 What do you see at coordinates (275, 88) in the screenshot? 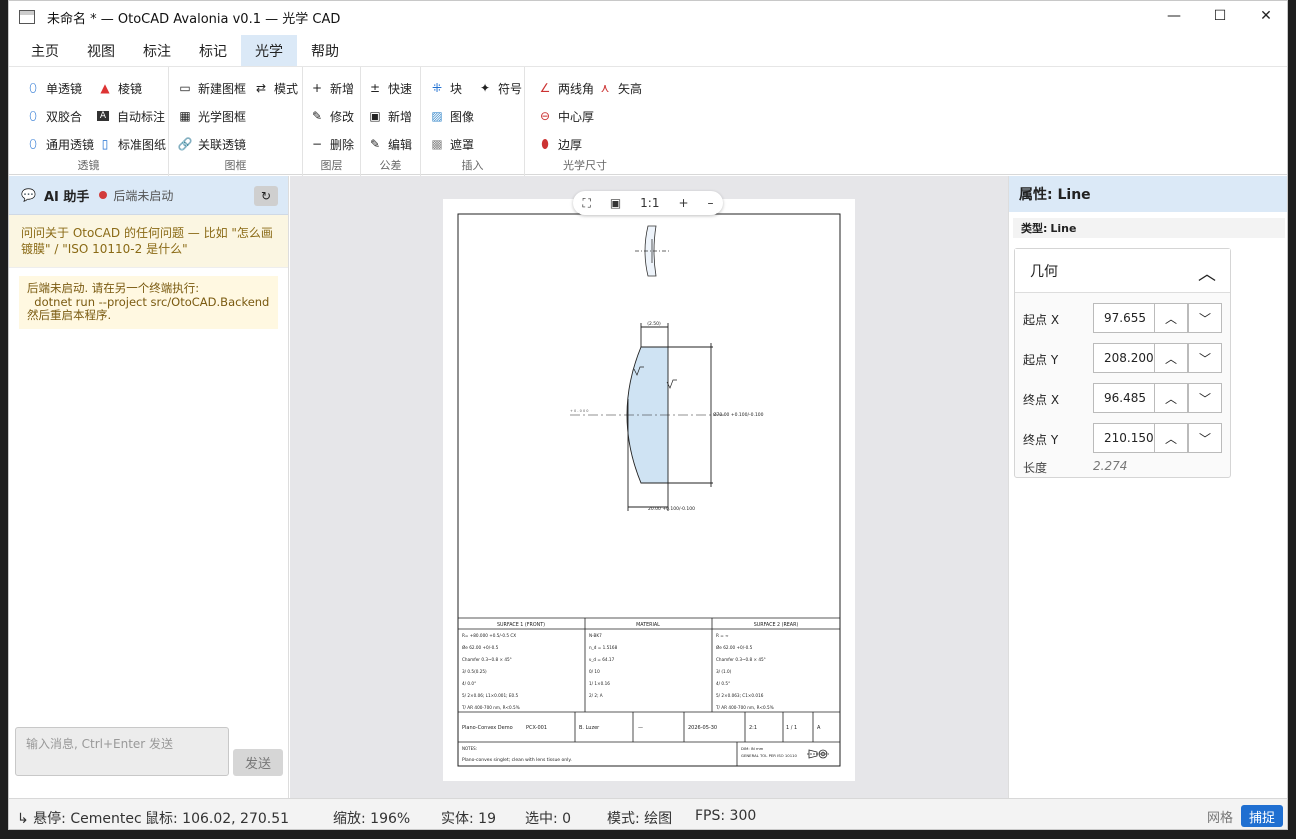
I see `mode-button: ⇄ 模式` at bounding box center [275, 88].